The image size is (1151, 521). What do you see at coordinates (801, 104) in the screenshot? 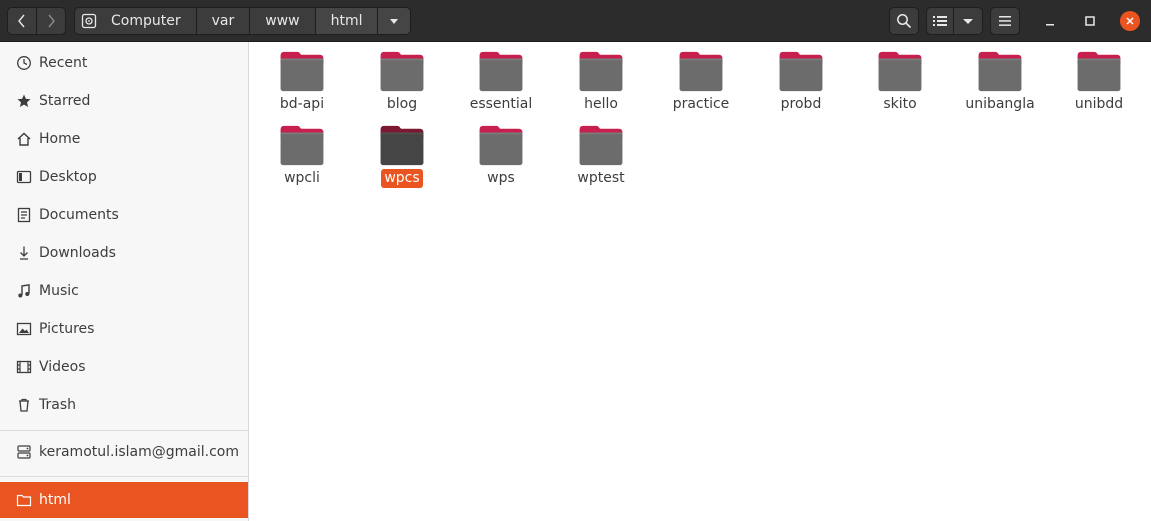
I see `folder-name: probd` at bounding box center [801, 104].